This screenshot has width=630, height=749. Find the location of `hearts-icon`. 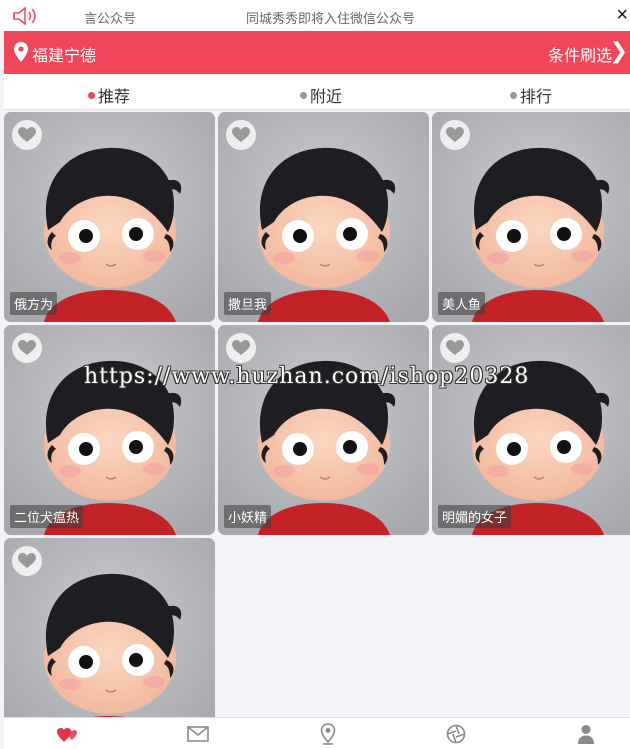

hearts-icon is located at coordinates (67, 735).